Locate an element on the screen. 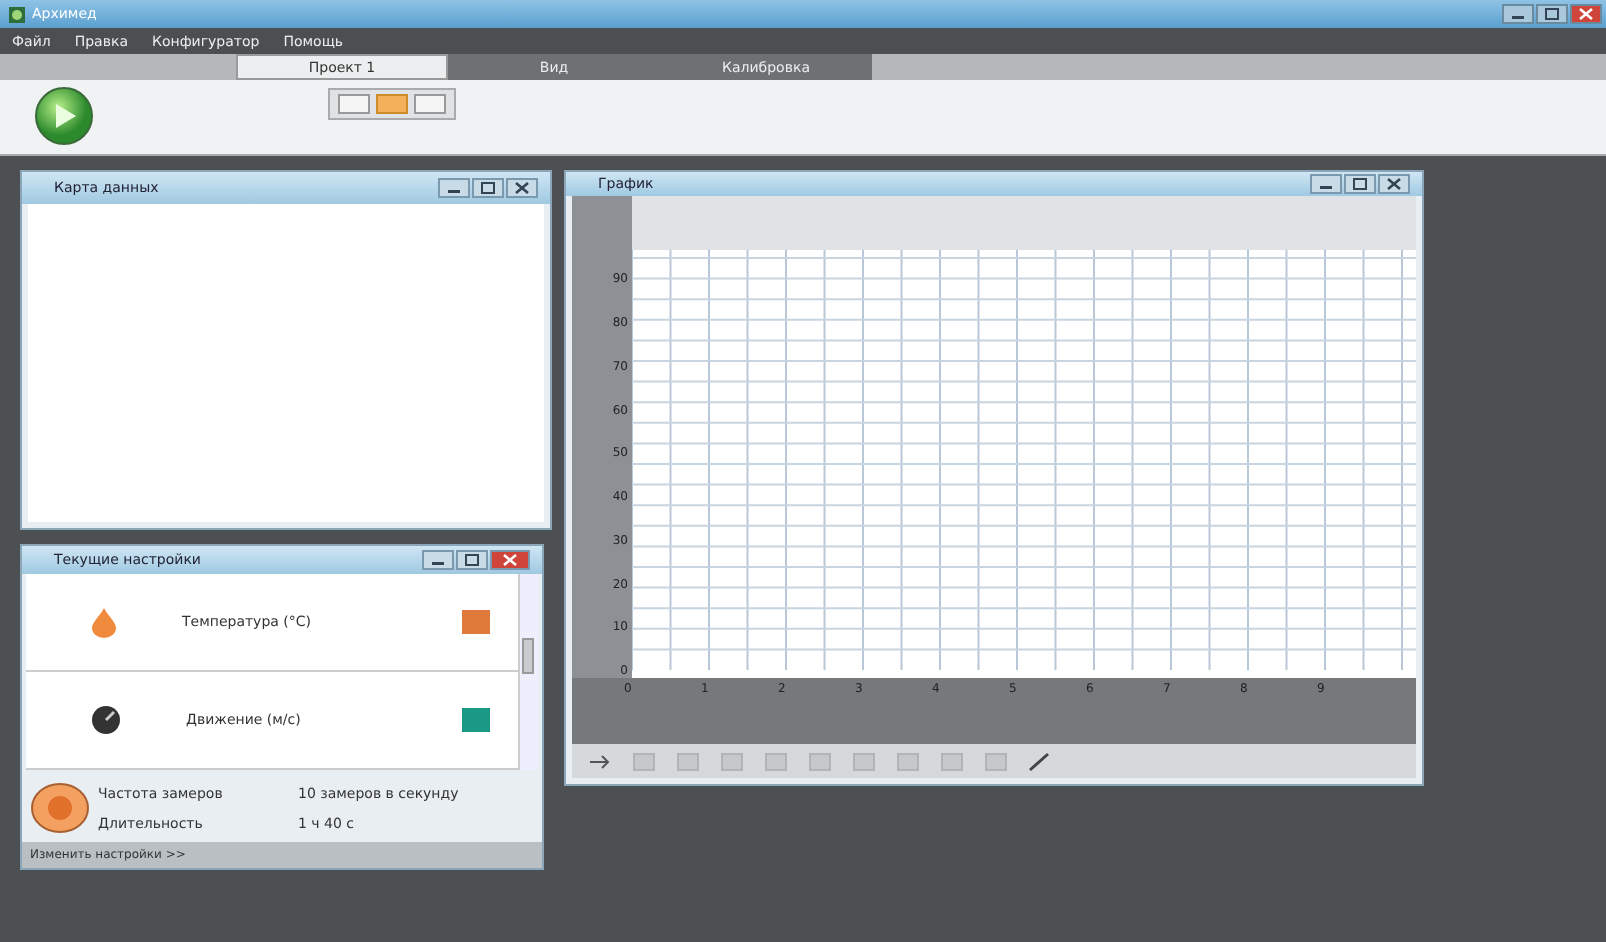  arrow-icon is located at coordinates (600, 761).